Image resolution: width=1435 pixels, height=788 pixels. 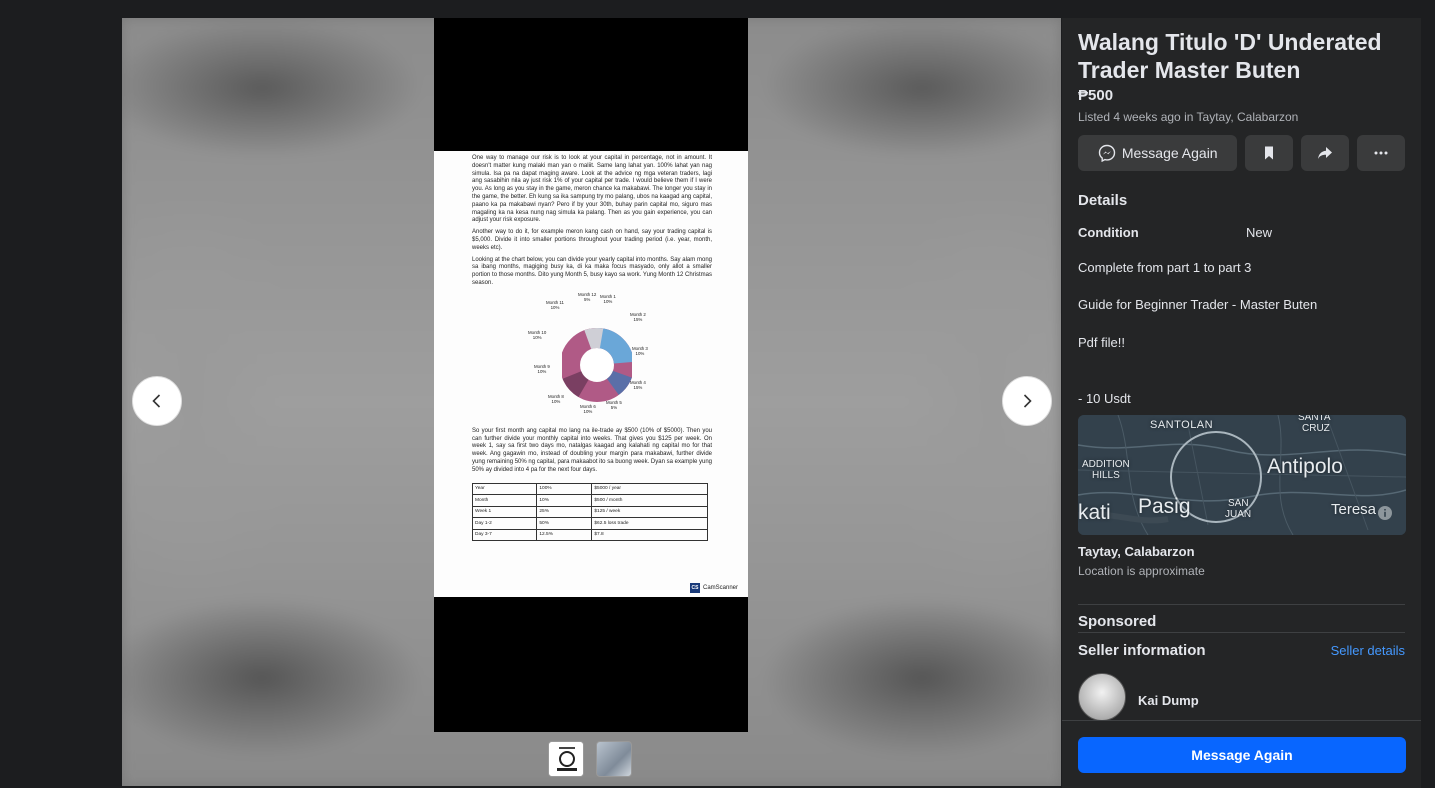 I want to click on more-dots-icon, so click(x=1381, y=153).